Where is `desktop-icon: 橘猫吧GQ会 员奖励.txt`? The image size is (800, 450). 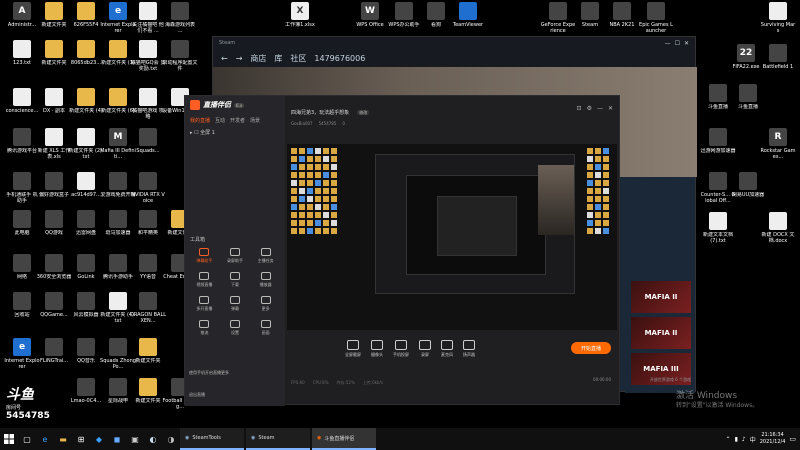
desktop-icon: 橘猫吧GQ会 员奖励.txt is located at coordinates (148, 56).